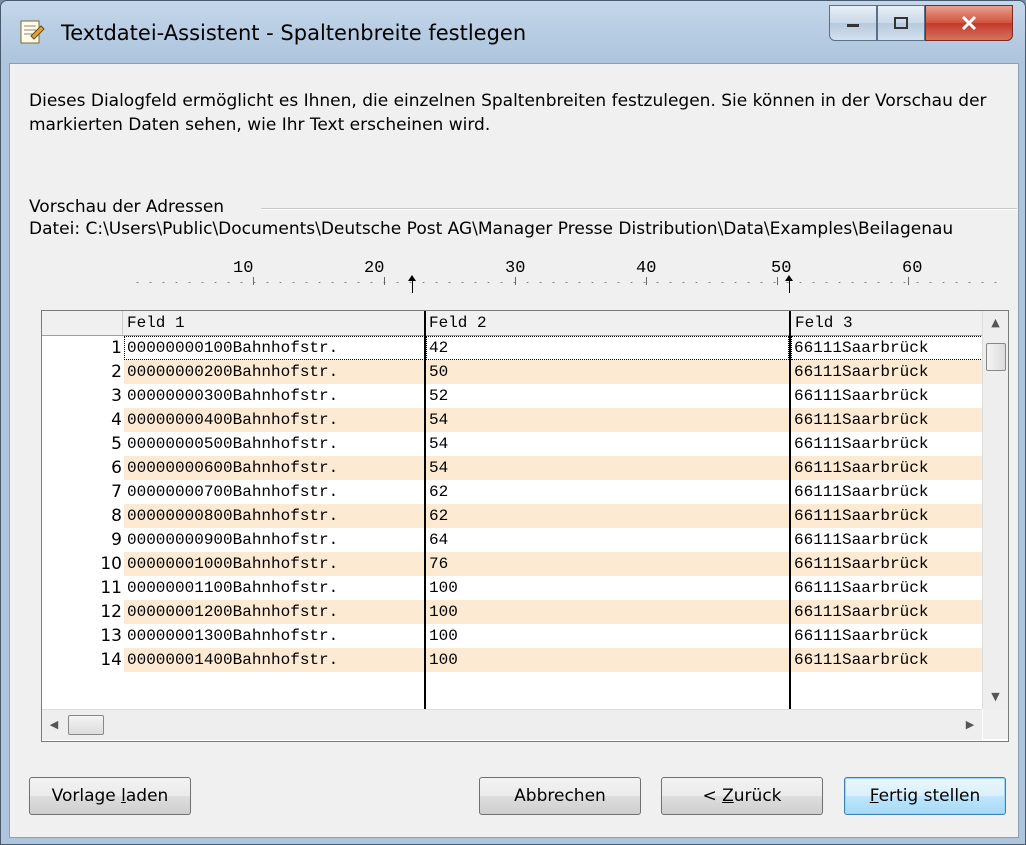  What do you see at coordinates (82, 564) in the screenshot?
I see `row-number: 10` at bounding box center [82, 564].